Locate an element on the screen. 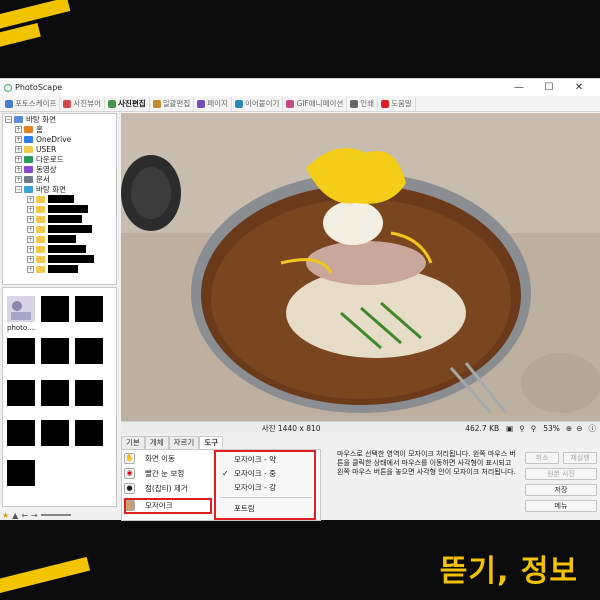 The width and height of the screenshot is (600, 600). mosaic-dropdown-menu: 모자이크 - 약 ✓ 모자이크 - 중 모자이크 - 강 포트림 is located at coordinates (265, 485).